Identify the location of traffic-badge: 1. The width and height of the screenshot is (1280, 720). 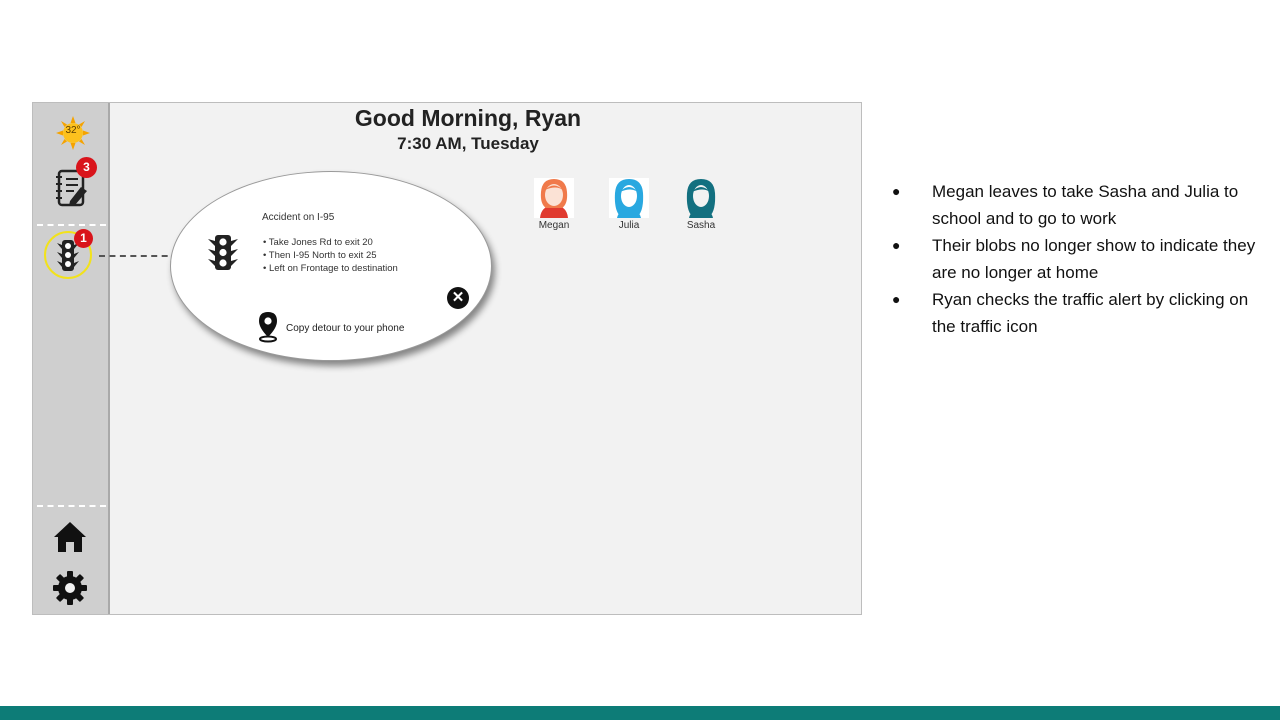
(83, 238).